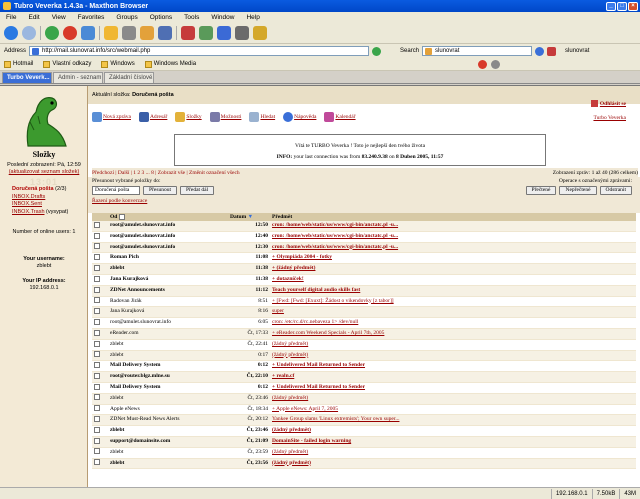 The image size is (640, 499). What do you see at coordinates (377, 51) in the screenshot?
I see `go-icon` at bounding box center [377, 51].